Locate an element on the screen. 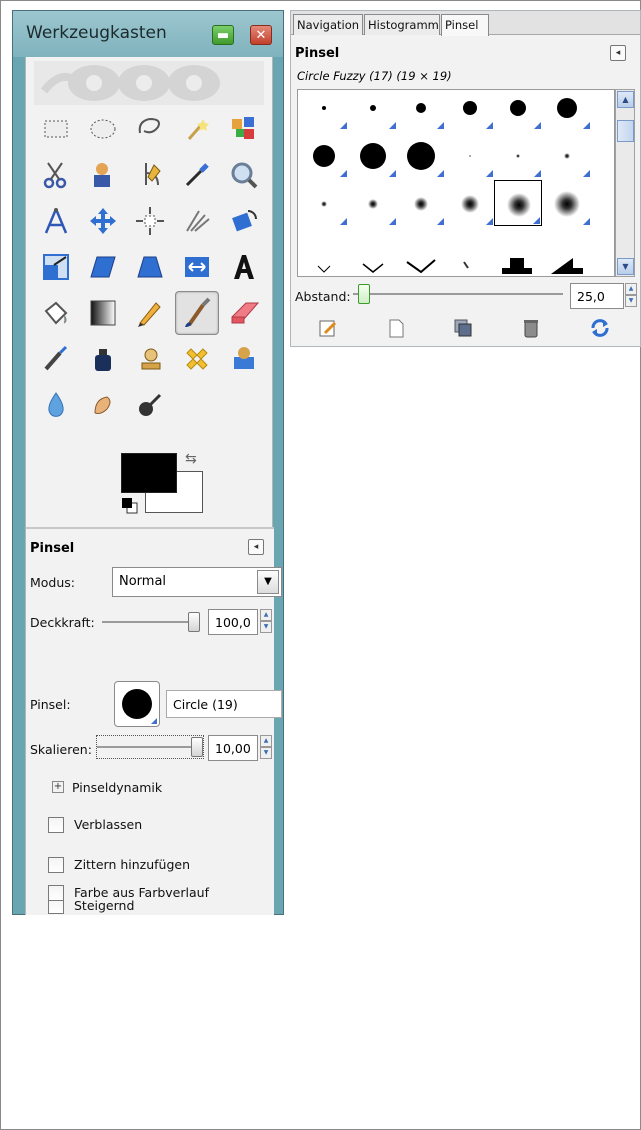 This screenshot has width=641, height=1130. mode-combo: Normal ▼ is located at coordinates (197, 582).